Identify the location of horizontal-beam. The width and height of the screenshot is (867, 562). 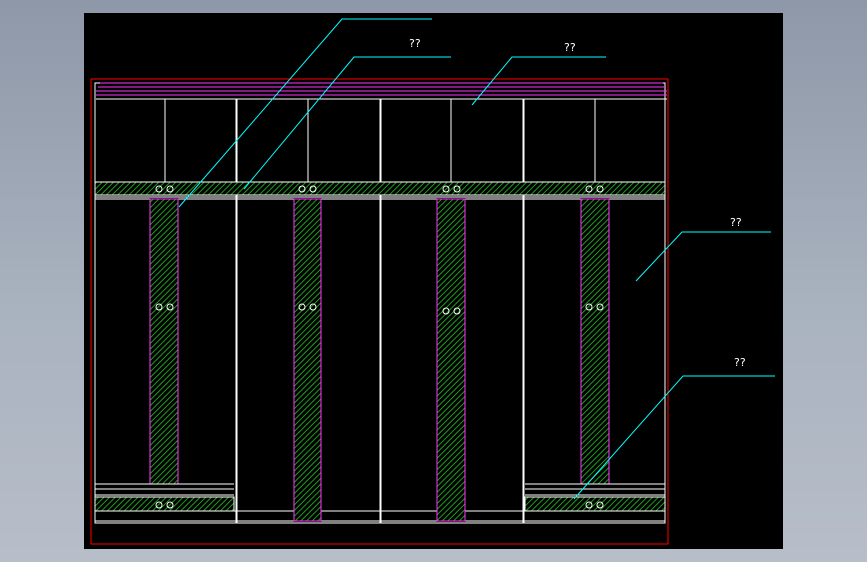
(380, 188).